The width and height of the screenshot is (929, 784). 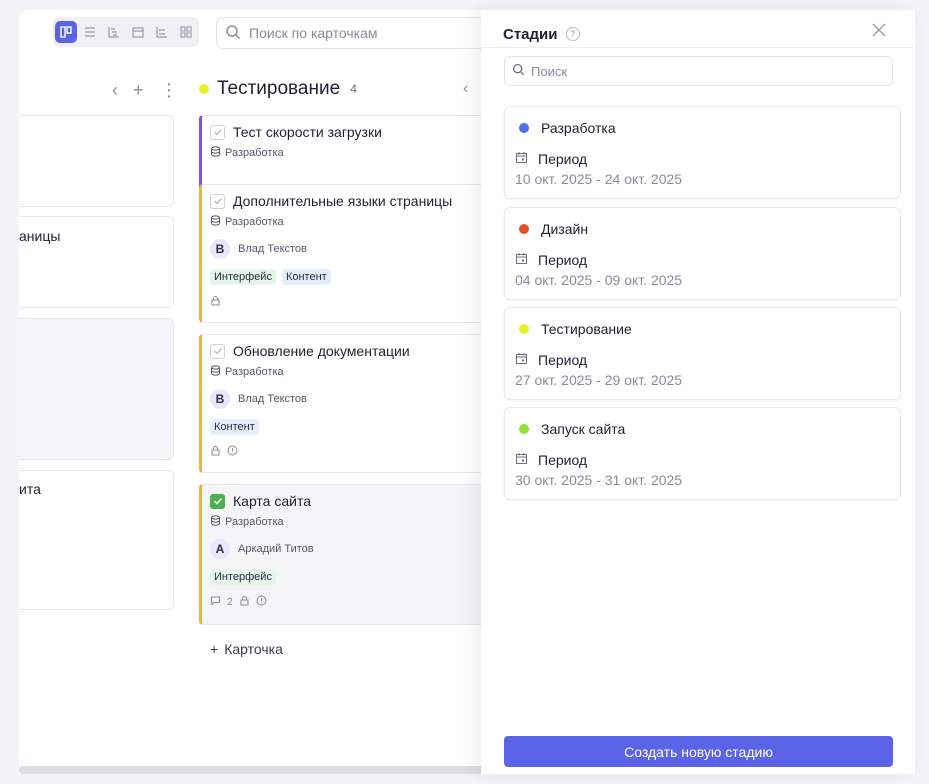 I want to click on list-item: ита, so click(x=96, y=540).